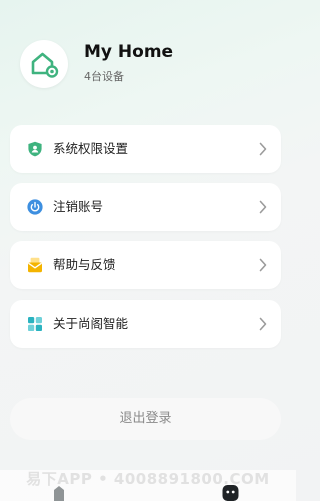  I want to click on grid-icon, so click(35, 324).